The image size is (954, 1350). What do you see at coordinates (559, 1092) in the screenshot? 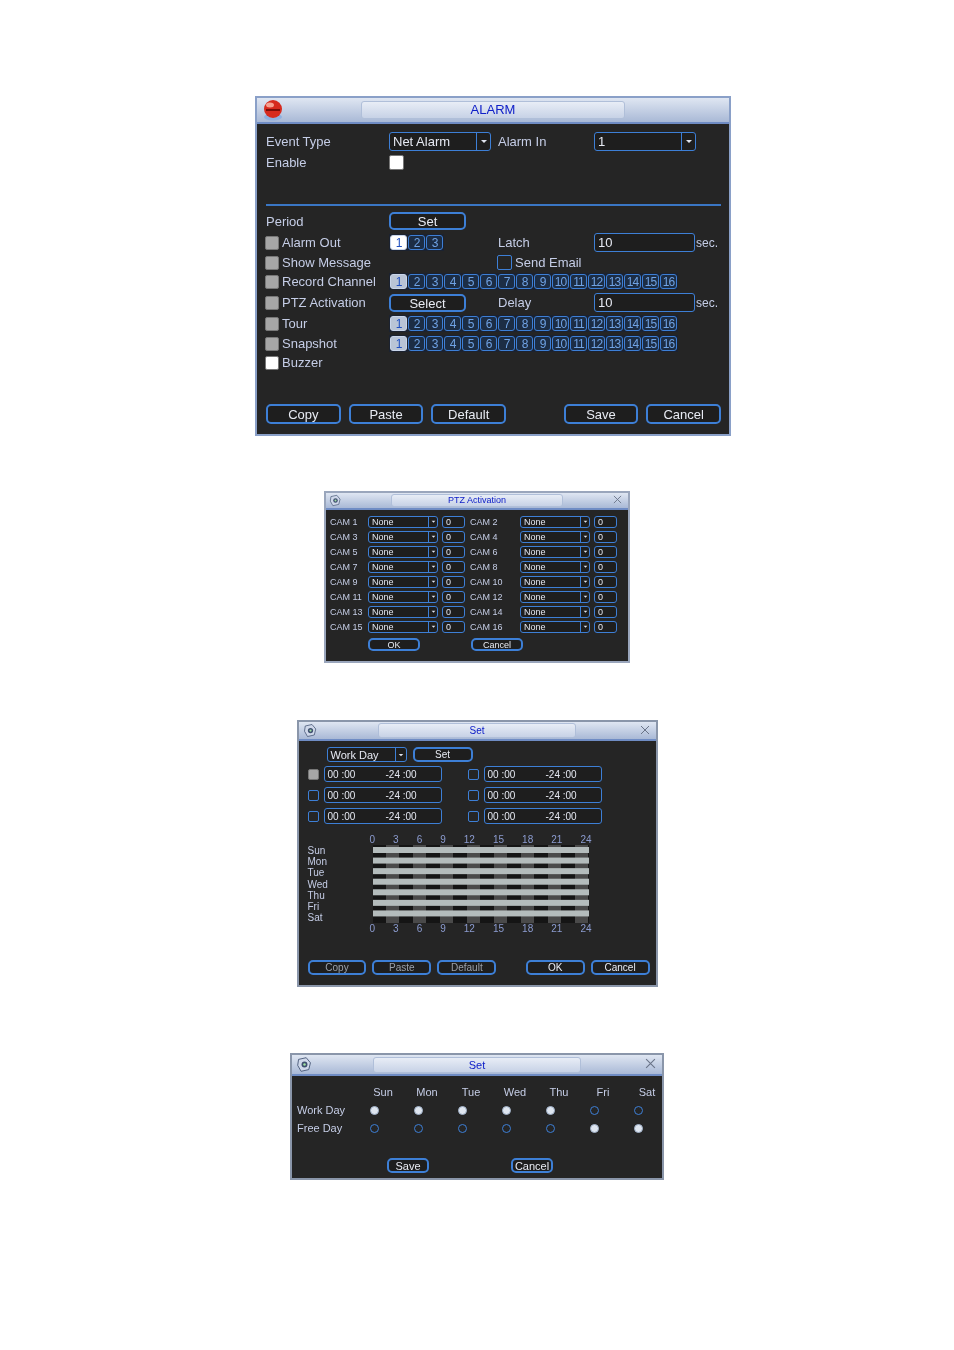
I see `day-header: Thu` at bounding box center [559, 1092].